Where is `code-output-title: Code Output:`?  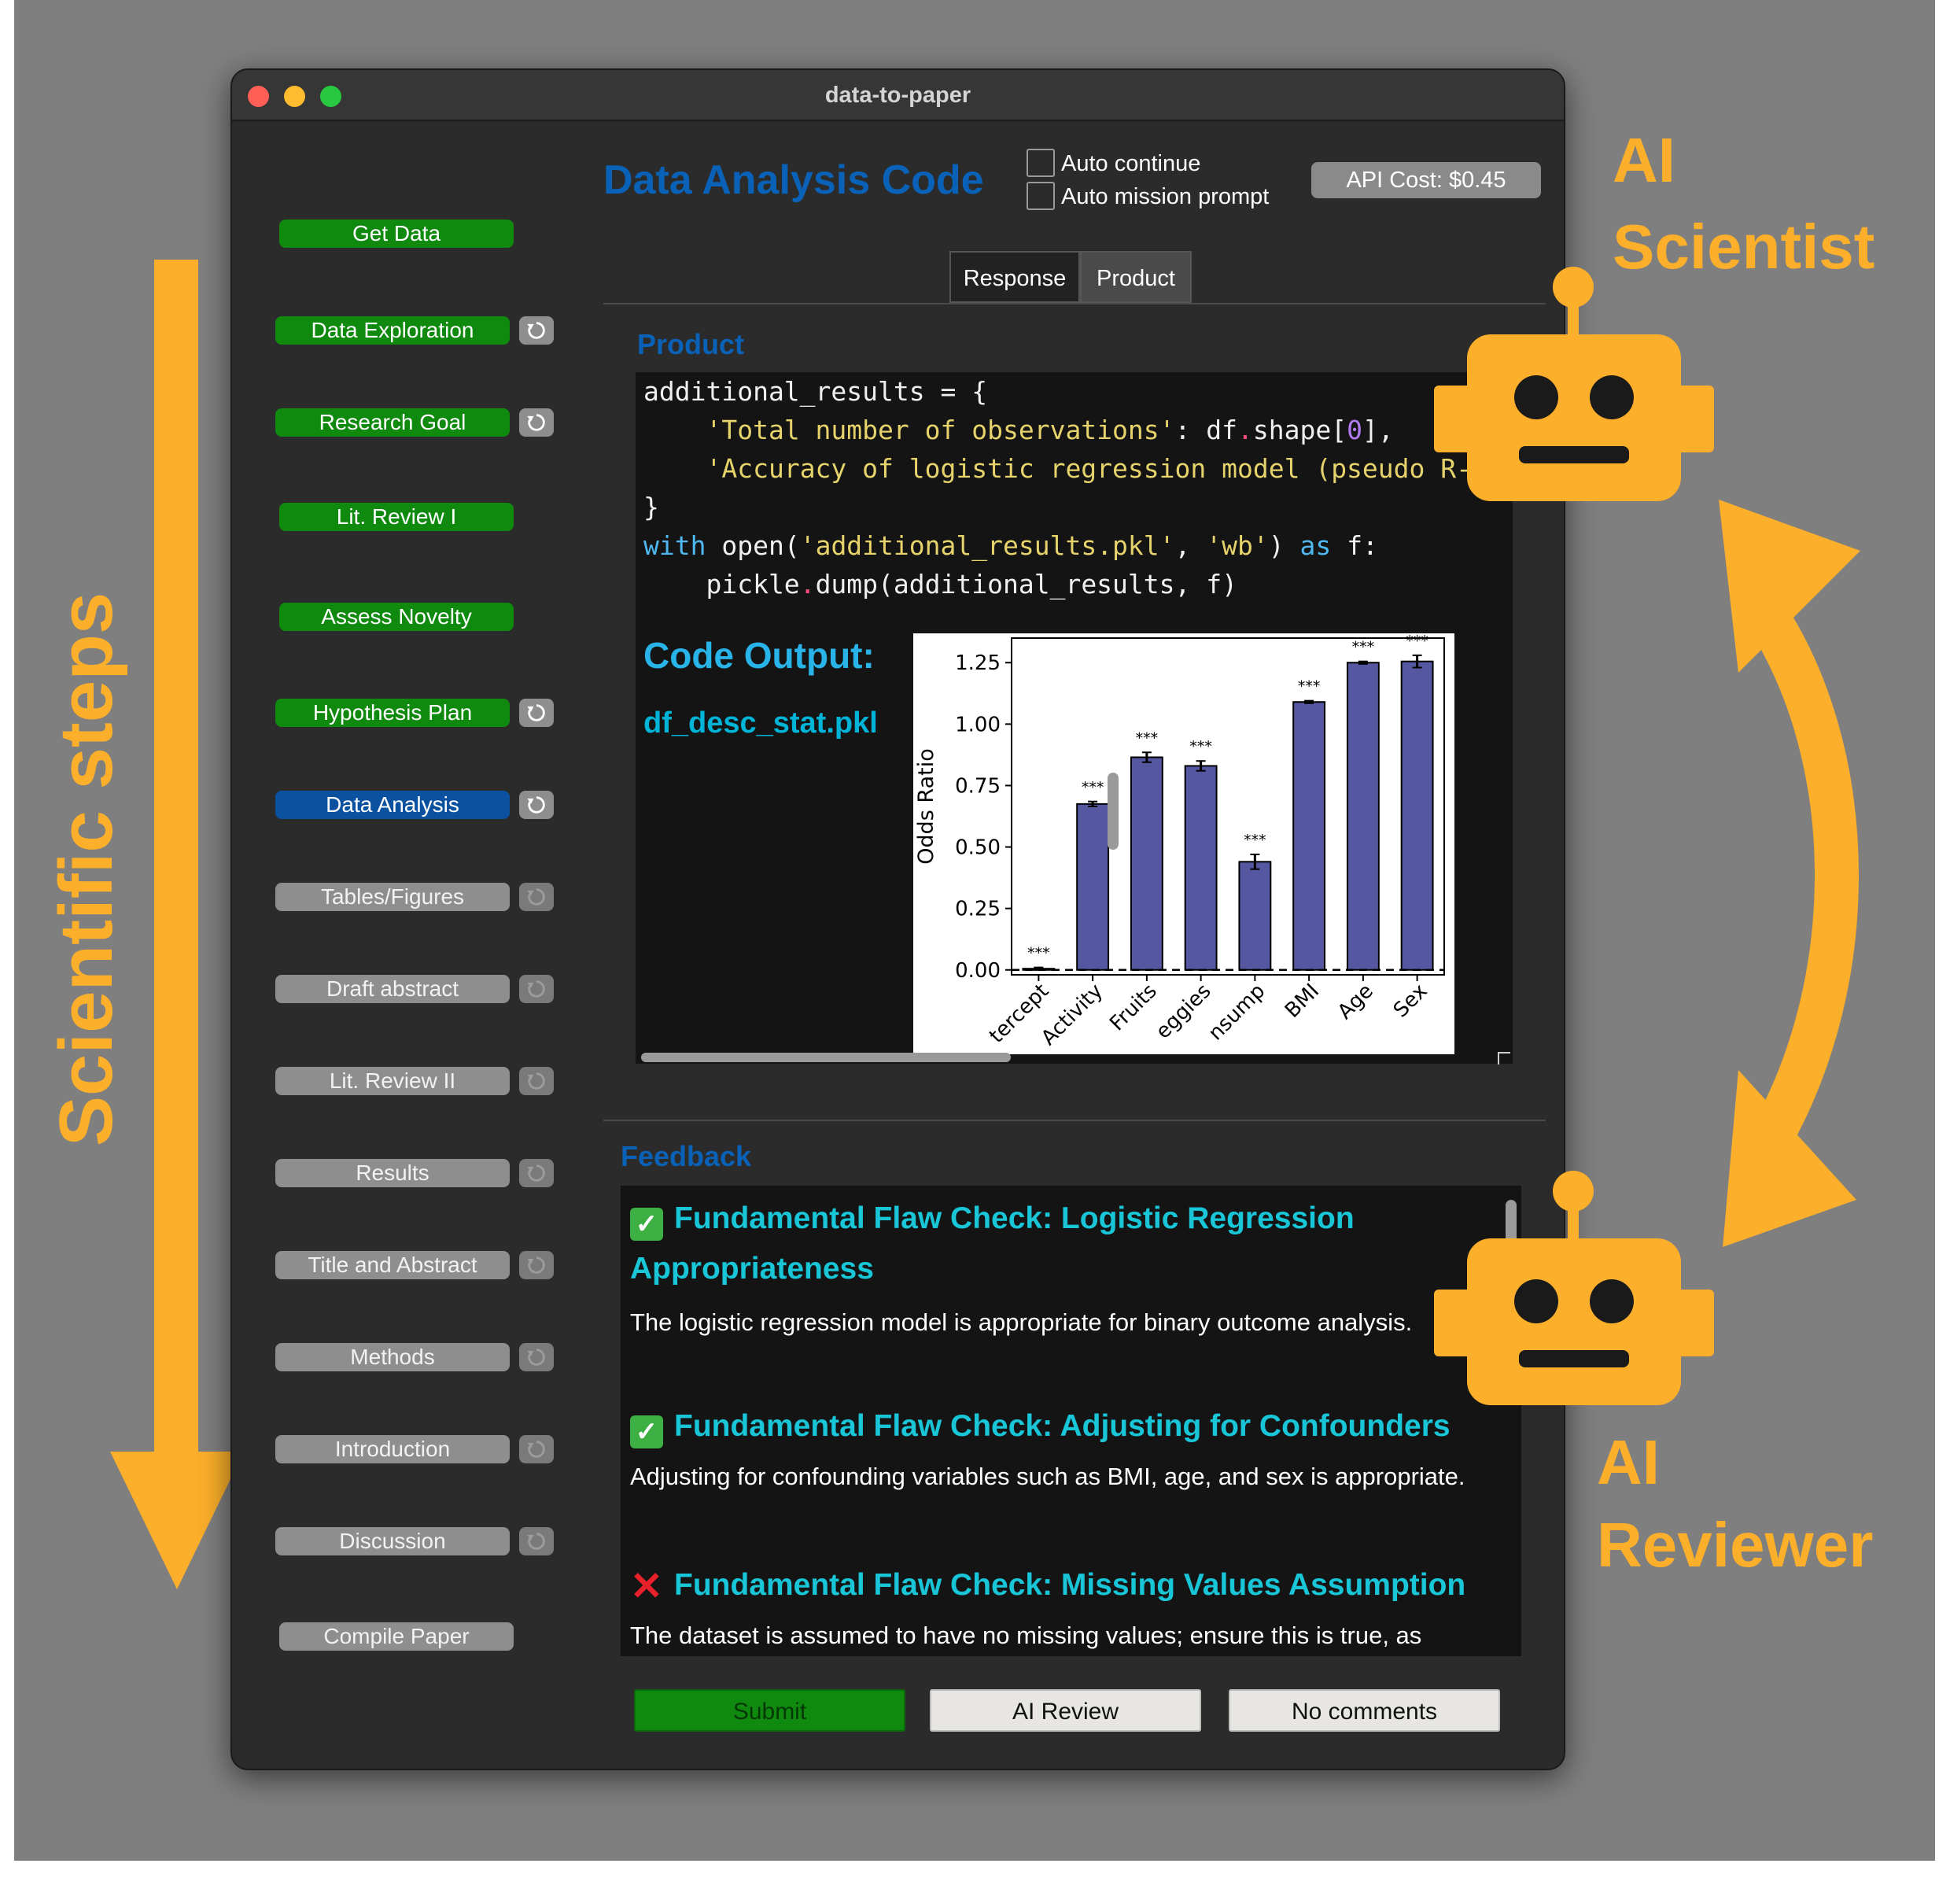 code-output-title: Code Output: is located at coordinates (759, 655).